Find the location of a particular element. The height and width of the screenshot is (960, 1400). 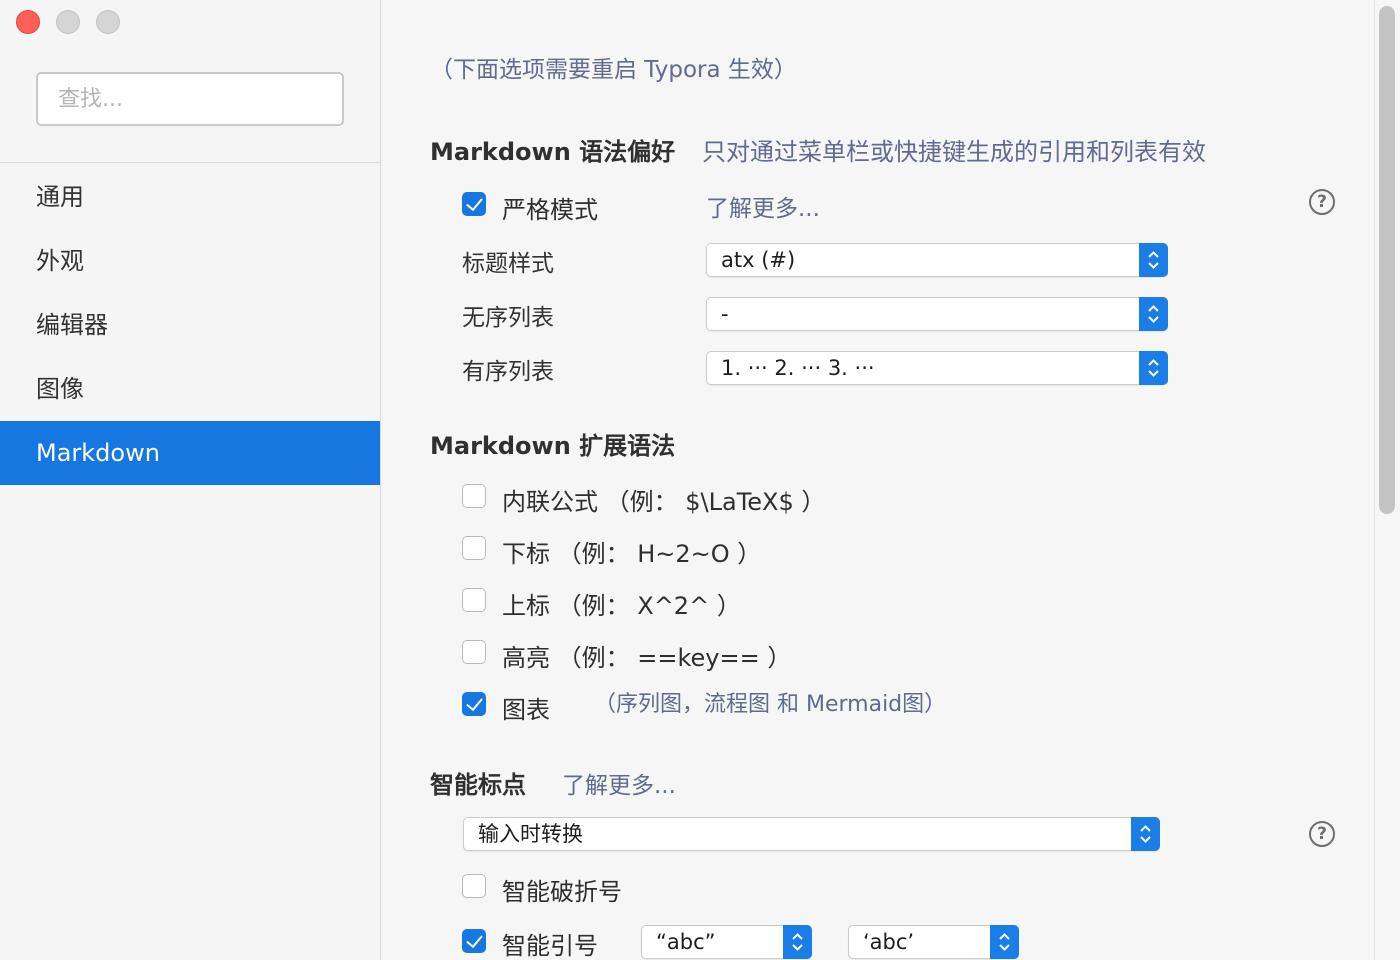

smart-quotes-label: 智能引号 is located at coordinates (550, 946).